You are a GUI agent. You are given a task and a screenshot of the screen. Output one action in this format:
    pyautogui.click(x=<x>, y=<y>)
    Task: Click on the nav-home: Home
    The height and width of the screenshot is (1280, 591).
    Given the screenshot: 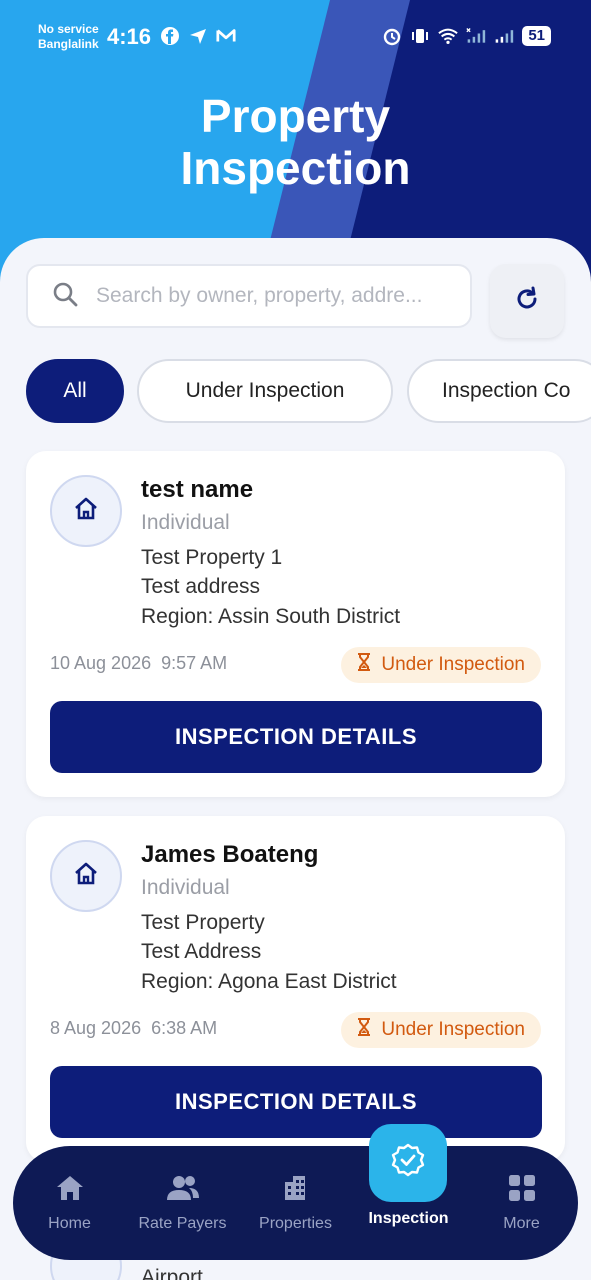 What is the action you would take?
    pyautogui.click(x=69, y=1203)
    